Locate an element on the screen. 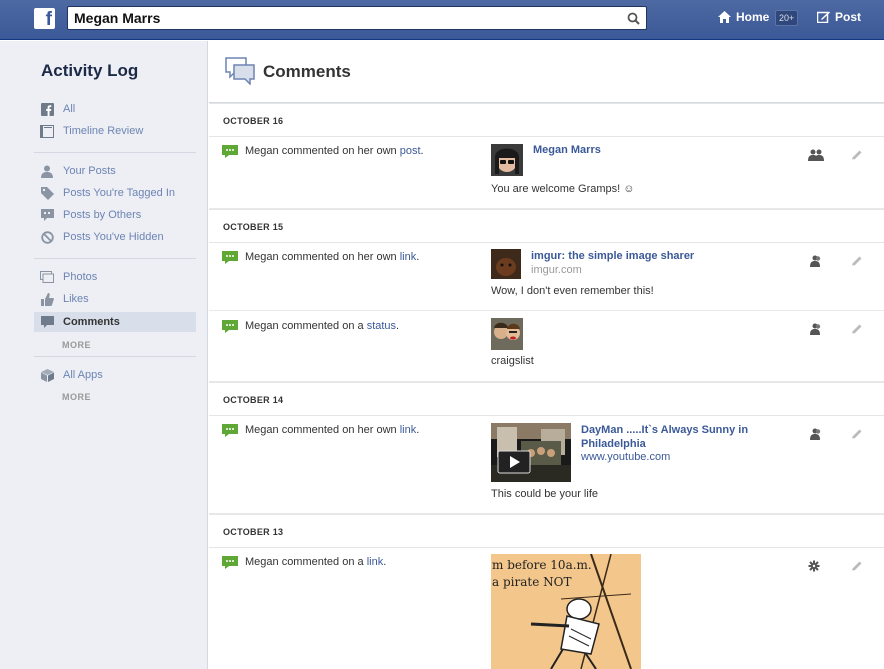 Image resolution: width=884 pixels, height=669 pixels. date-separator: OCTOBER 14 is located at coordinates (546, 399).